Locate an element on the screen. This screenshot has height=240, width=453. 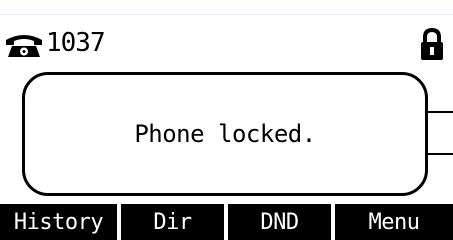
softkey-dnd: DND is located at coordinates (279, 222).